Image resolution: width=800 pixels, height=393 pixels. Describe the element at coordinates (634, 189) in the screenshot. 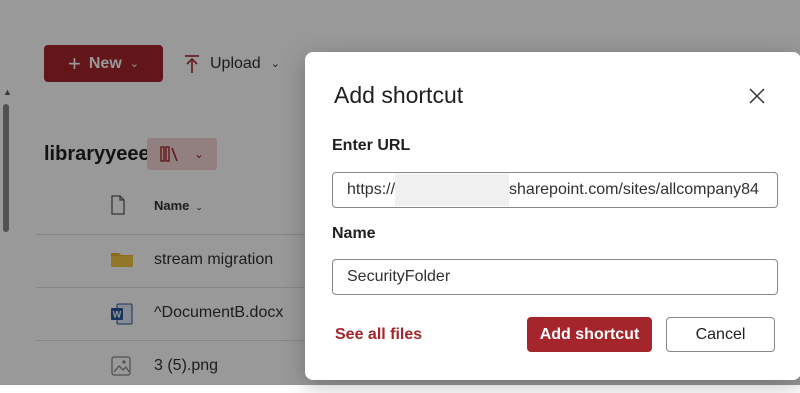

I see `url-value-suffix: sharepoint.com/sites/allcompany84` at that location.